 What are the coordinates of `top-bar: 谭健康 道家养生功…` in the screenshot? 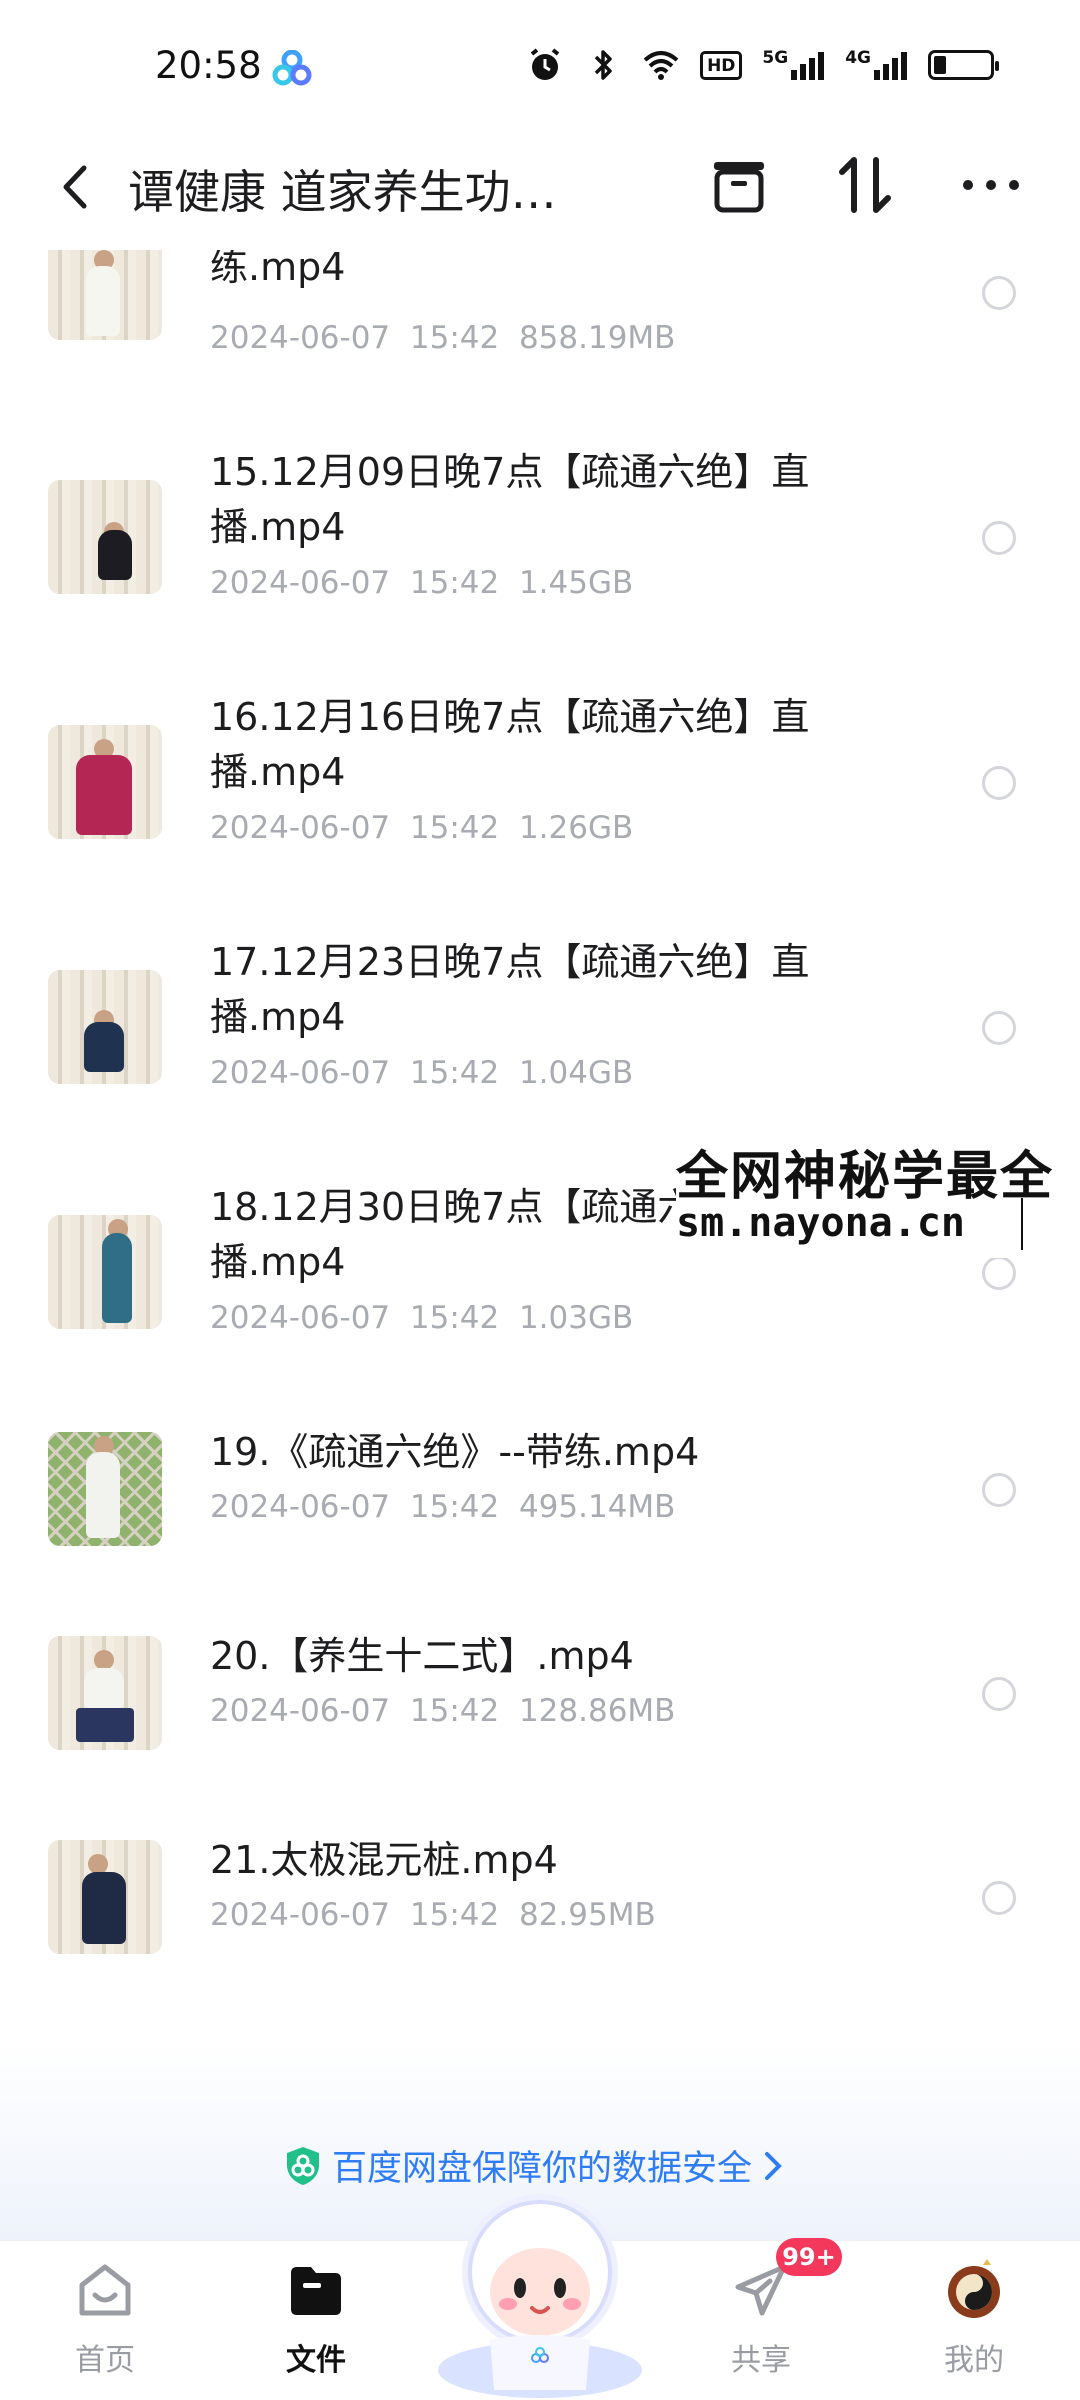 It's located at (540, 190).